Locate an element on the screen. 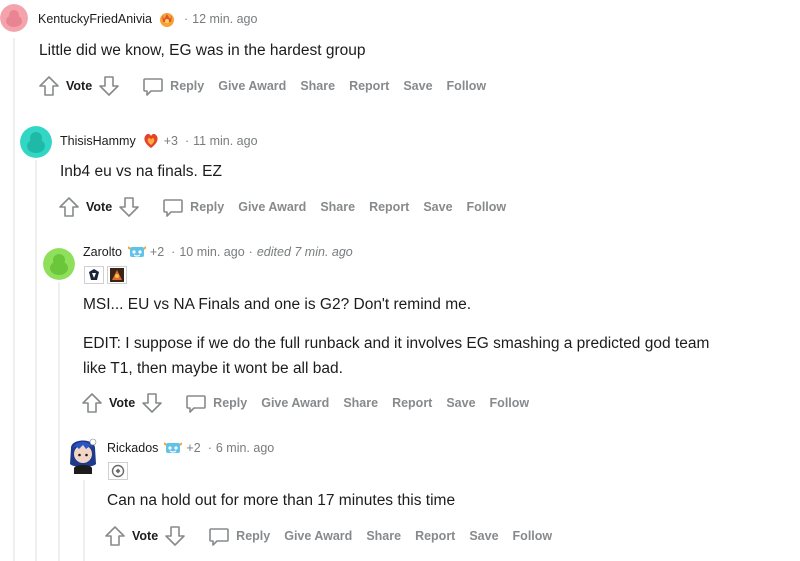  champion-flair-icon is located at coordinates (117, 275).